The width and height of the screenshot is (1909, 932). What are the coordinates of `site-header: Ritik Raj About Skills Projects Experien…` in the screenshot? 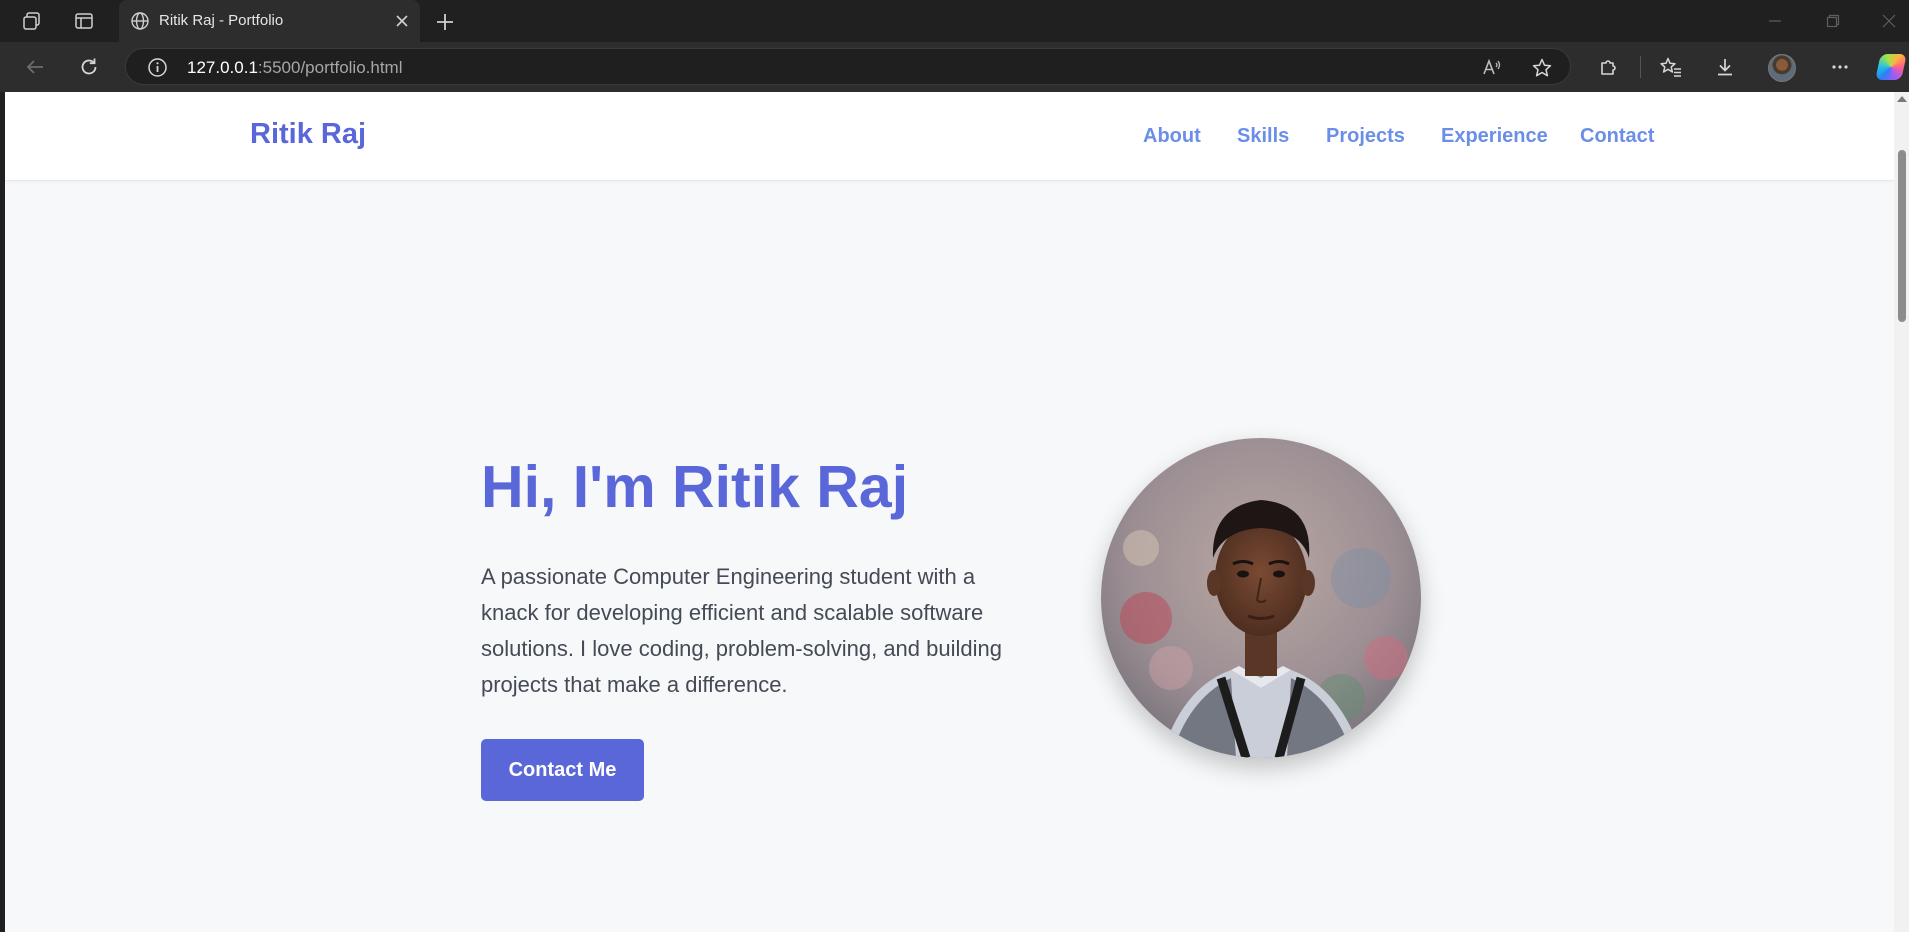 It's located at (949, 136).